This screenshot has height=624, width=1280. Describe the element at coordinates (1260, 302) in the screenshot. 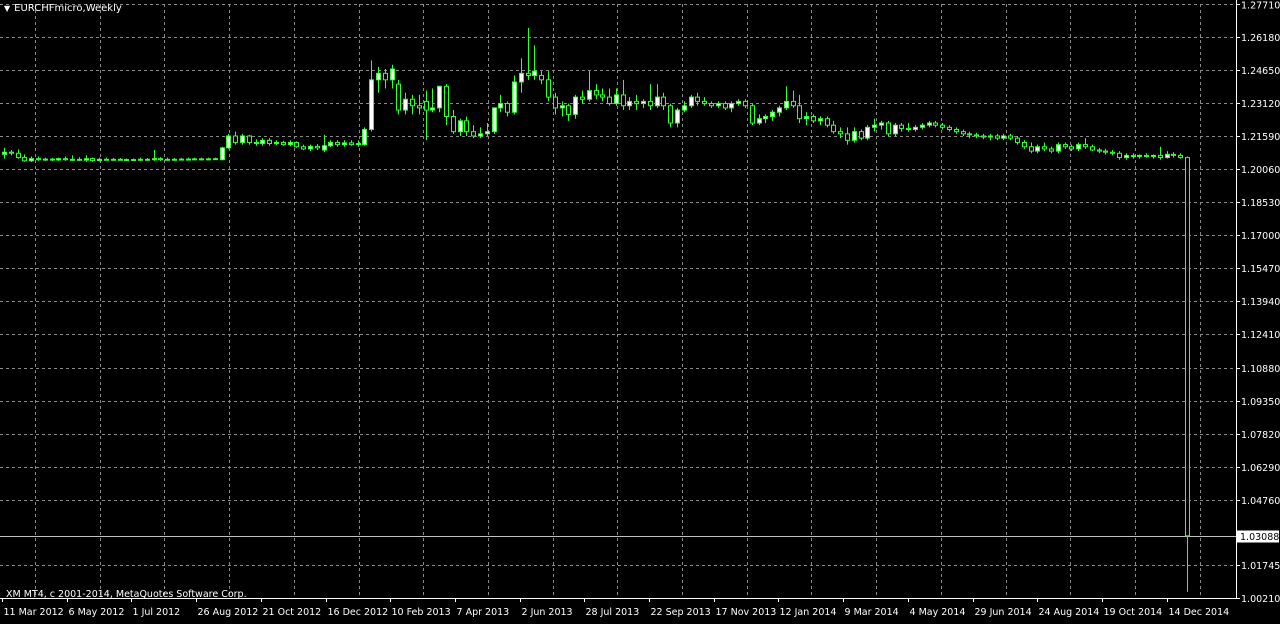

I see `y-tick-label: 1.13940` at that location.